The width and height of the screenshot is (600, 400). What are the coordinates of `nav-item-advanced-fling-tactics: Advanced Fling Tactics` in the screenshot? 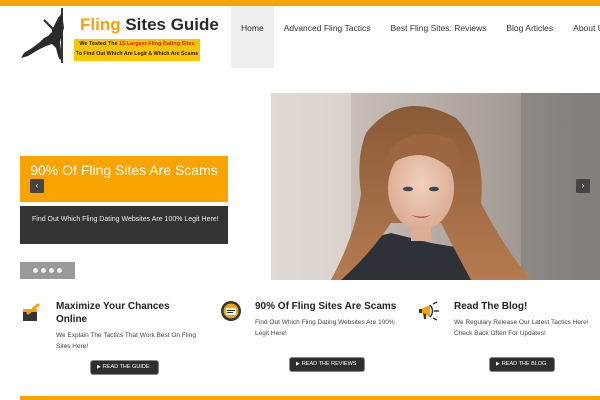 It's located at (327, 37).